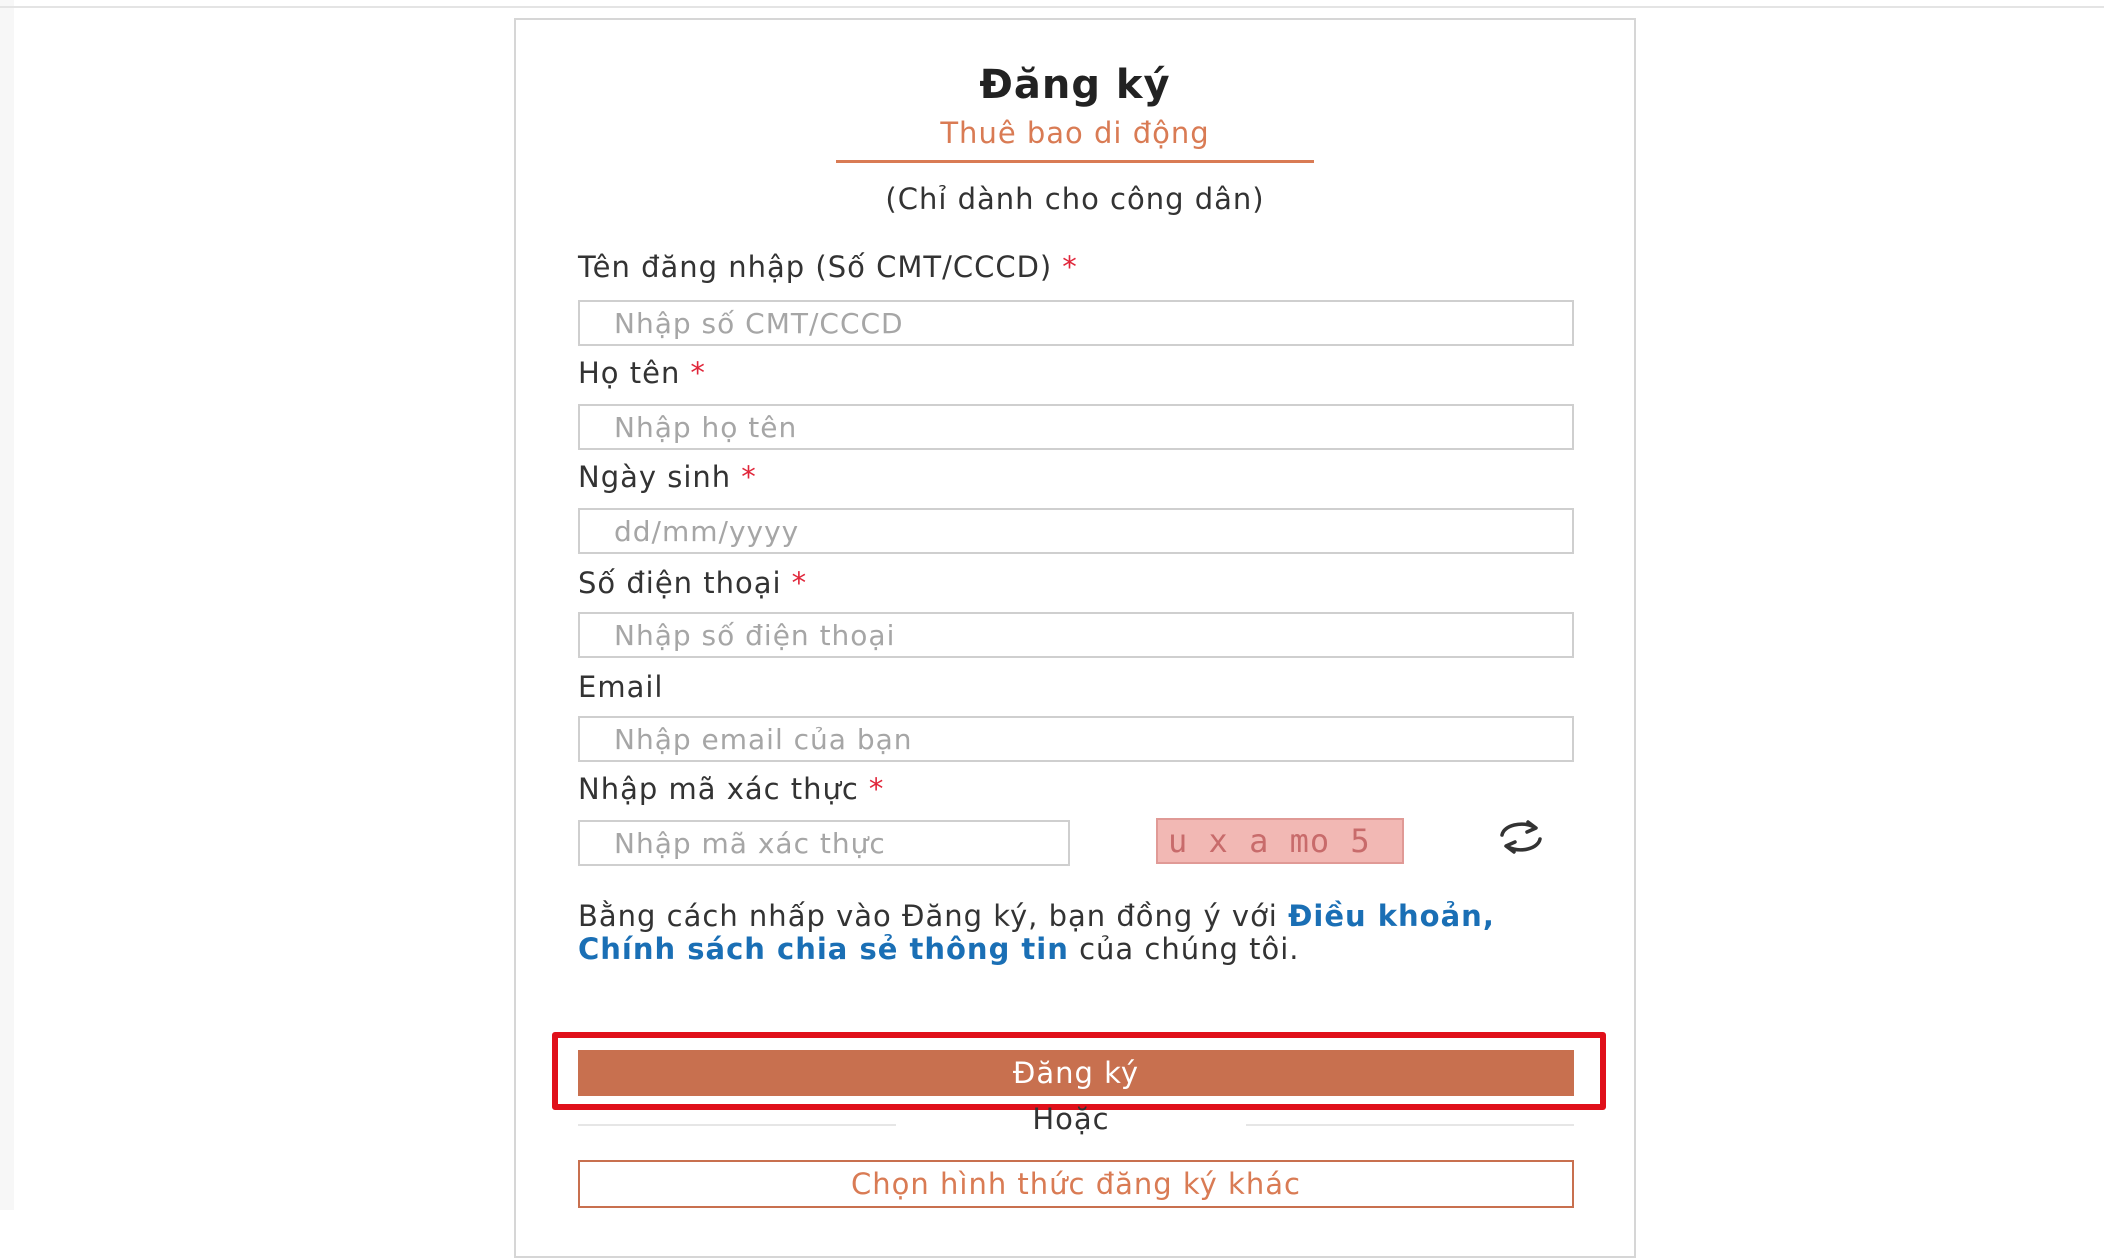 The height and width of the screenshot is (1258, 2104). I want to click on refresh-icon, so click(1521, 837).